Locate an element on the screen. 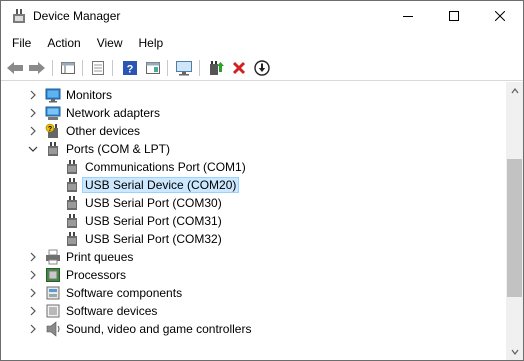  disable-device-icon is located at coordinates (262, 68).